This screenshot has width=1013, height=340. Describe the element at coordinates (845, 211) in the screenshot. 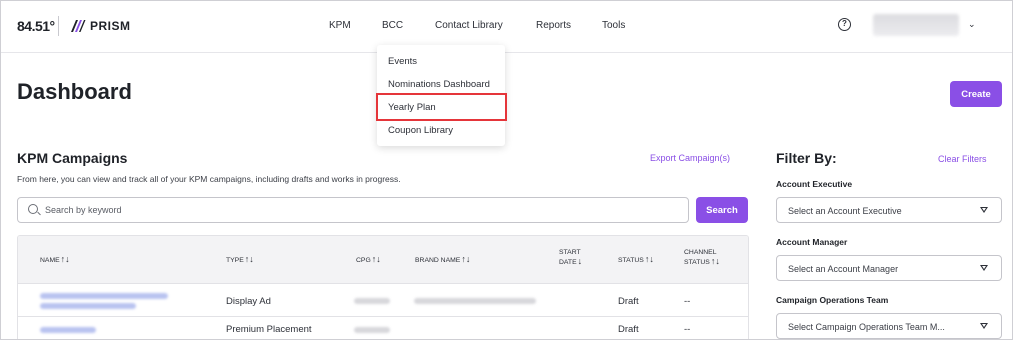

I see `select-placeholder: Select an Account Executive` at that location.